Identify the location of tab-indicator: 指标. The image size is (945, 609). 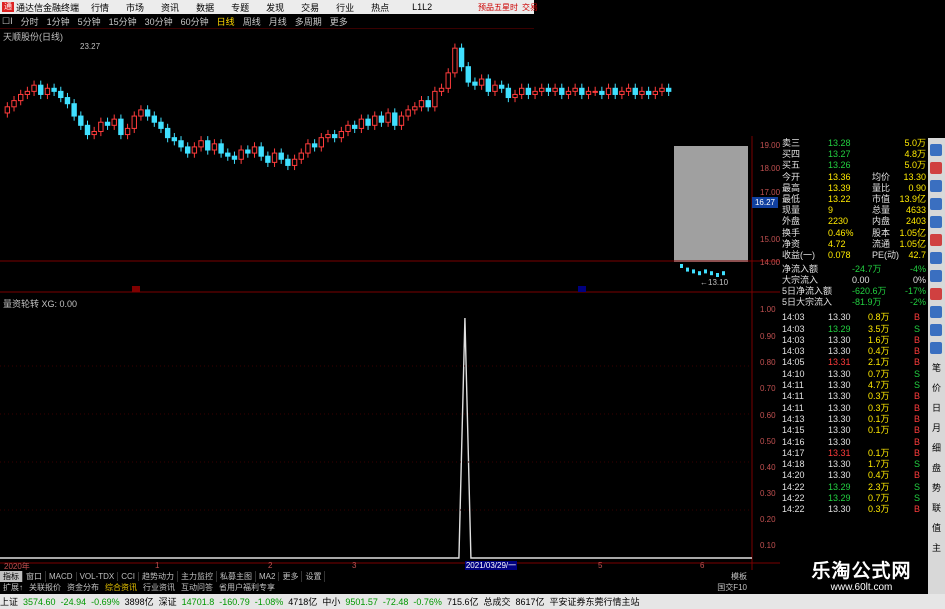
(11, 576).